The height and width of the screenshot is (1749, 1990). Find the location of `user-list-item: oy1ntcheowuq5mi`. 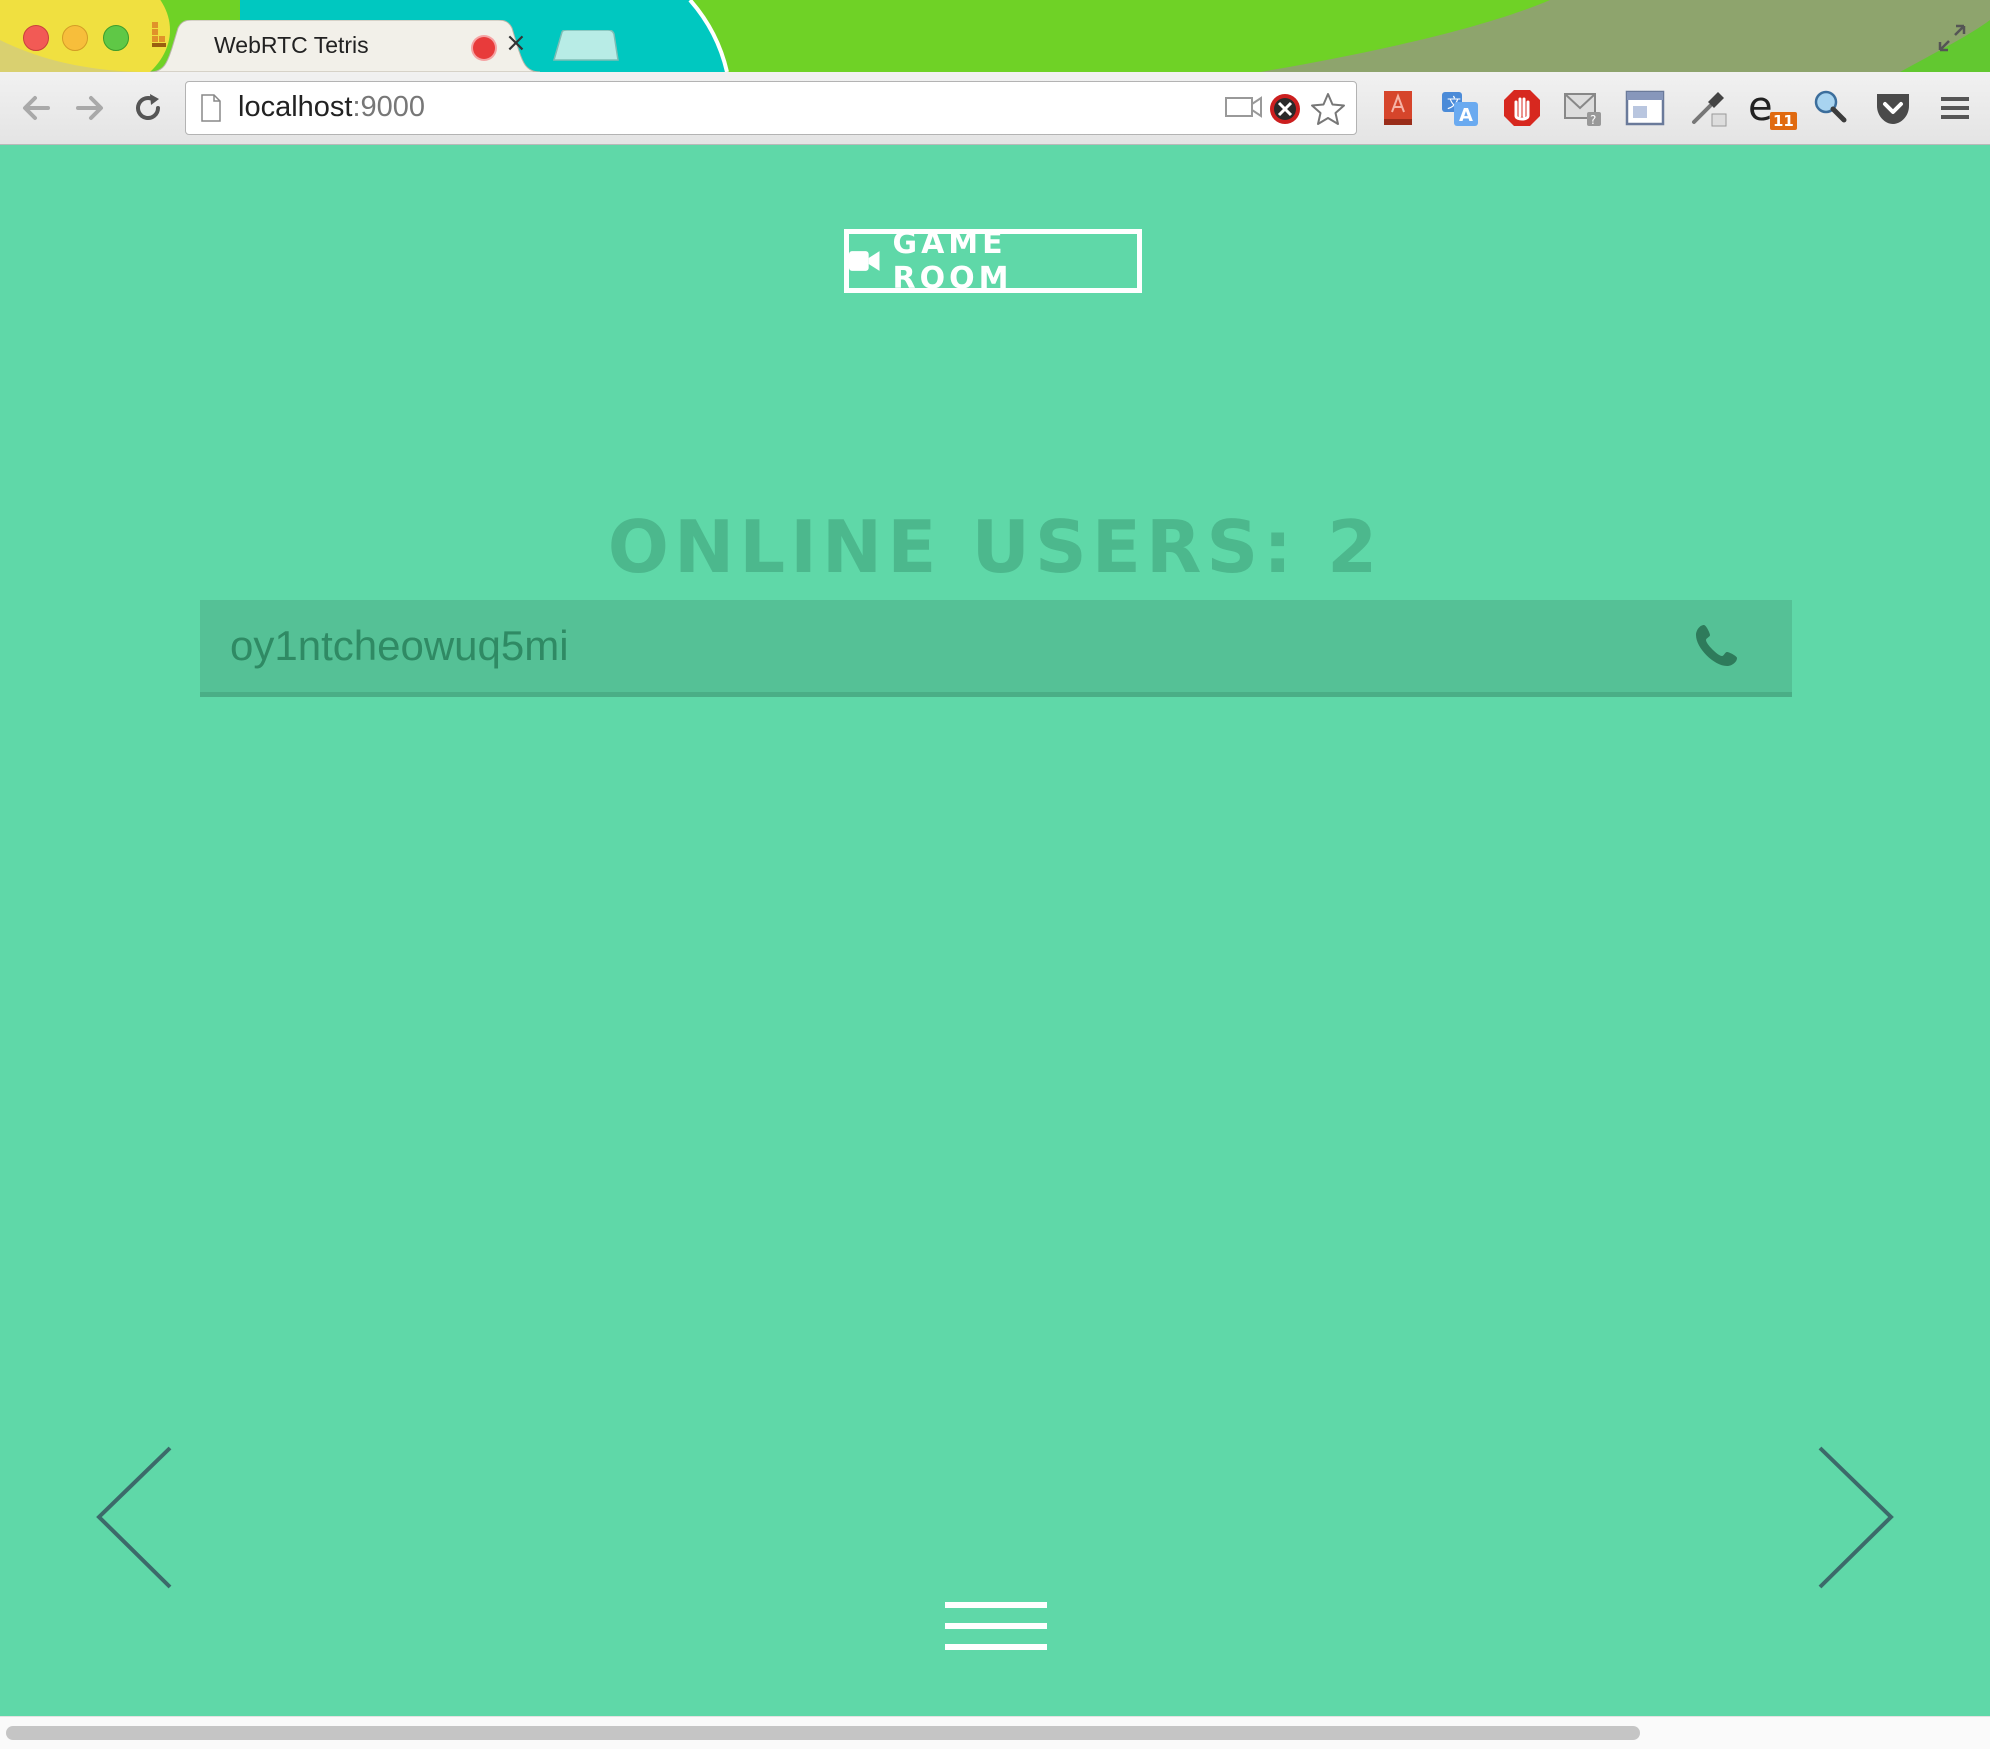

user-list-item: oy1ntcheowuq5mi is located at coordinates (996, 648).